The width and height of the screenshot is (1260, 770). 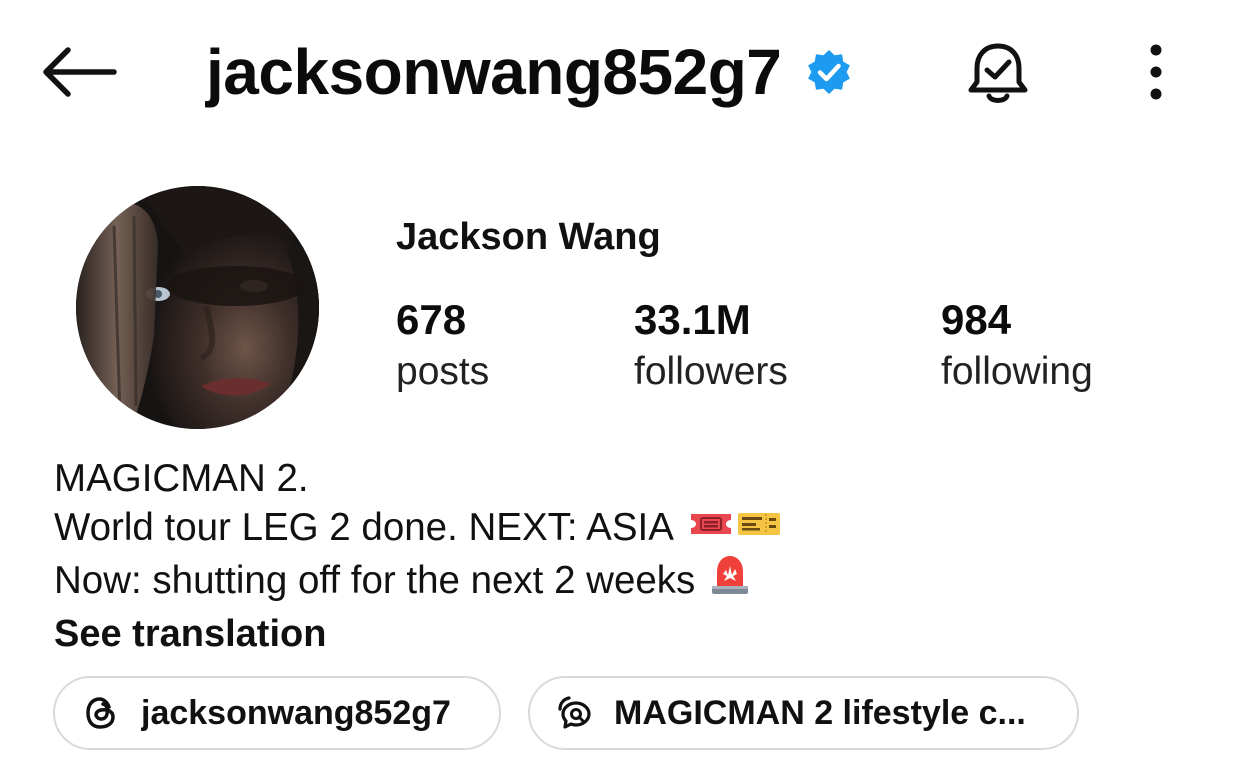 I want to click on followers-count: 33.1M, so click(x=692, y=319).